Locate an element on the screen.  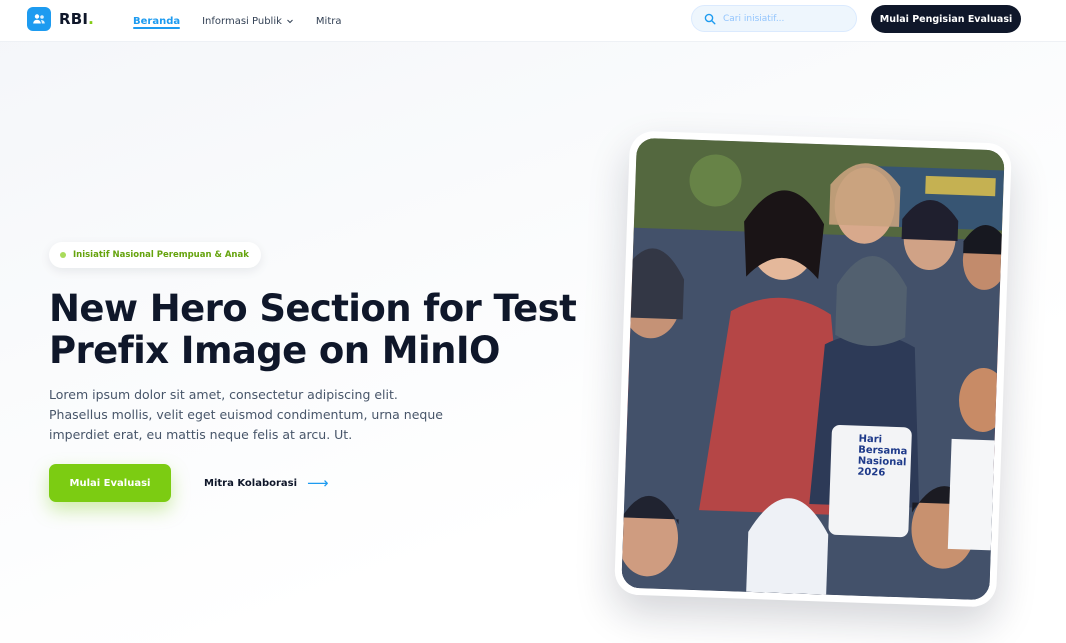
start-evaluation-button: Mulai Pengisian Evaluasi is located at coordinates (946, 19).